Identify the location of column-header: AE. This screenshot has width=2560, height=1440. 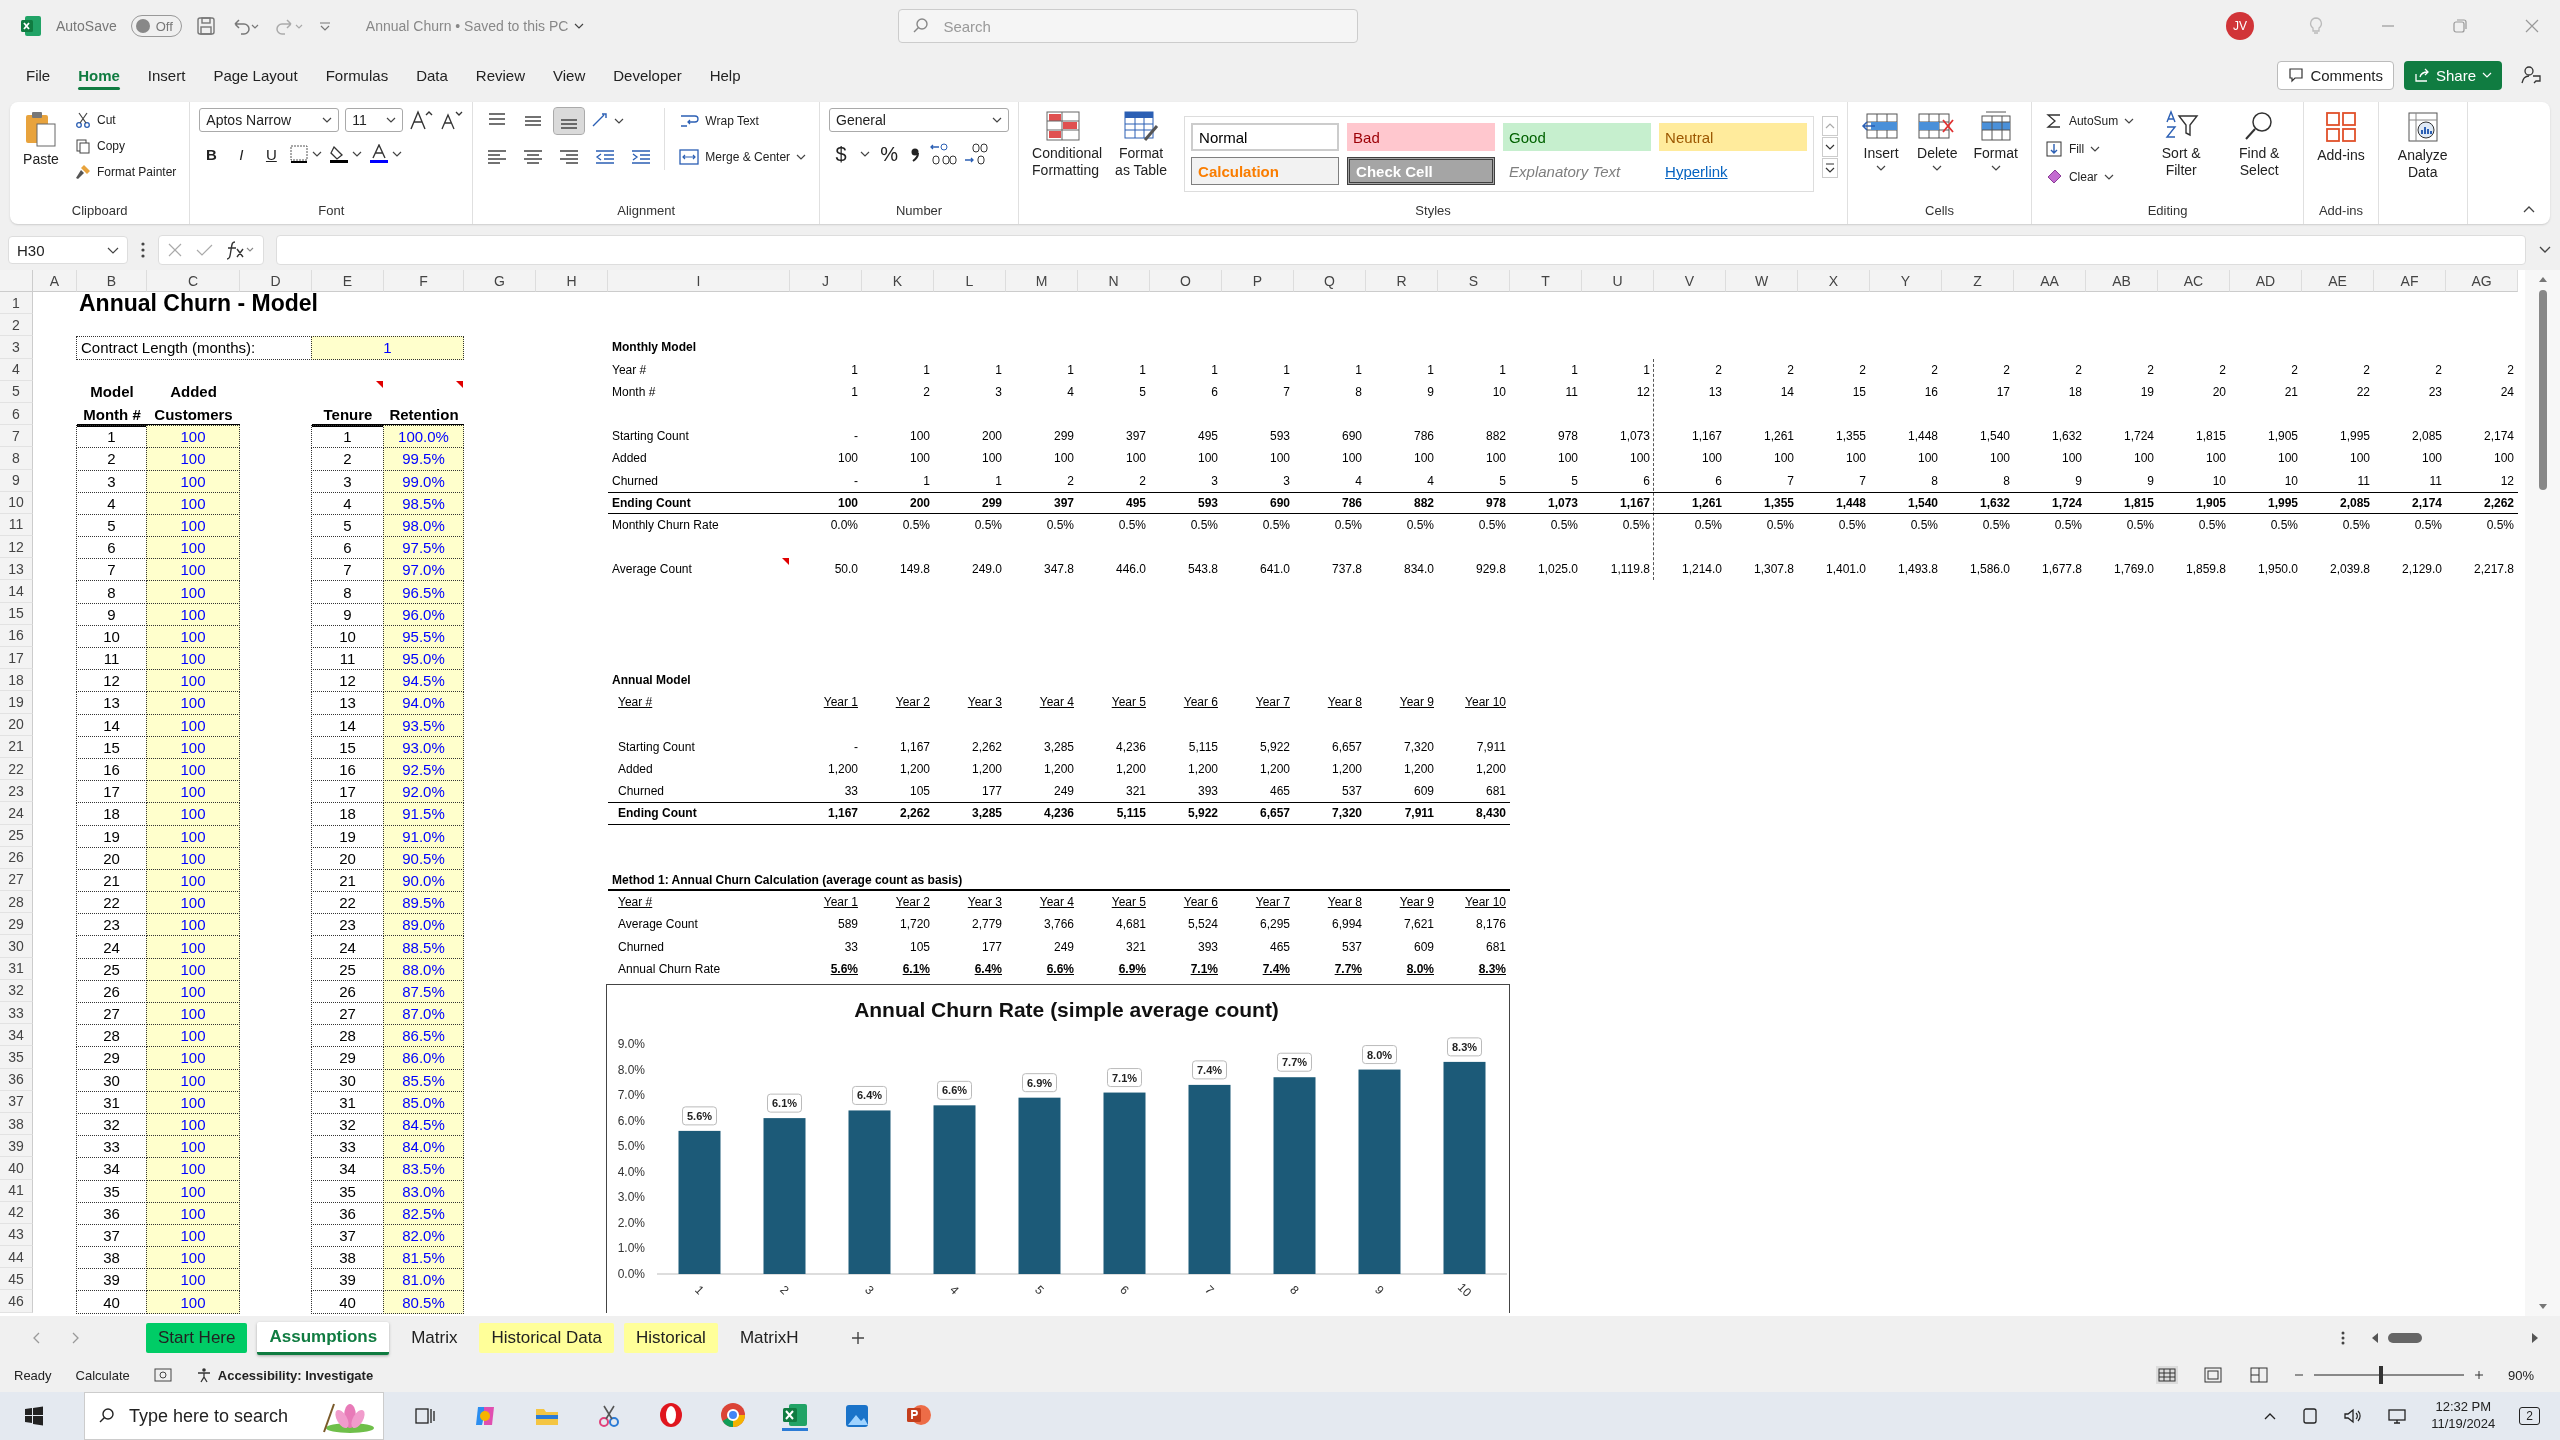
(2338, 281).